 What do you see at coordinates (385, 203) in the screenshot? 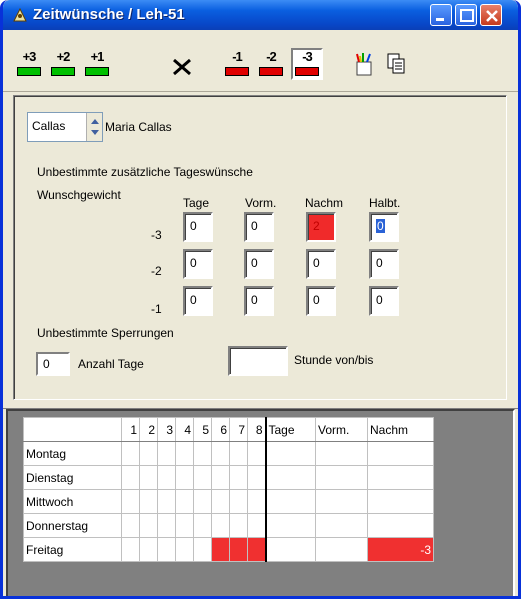
I see `col-header-halbt: Halbt.` at bounding box center [385, 203].